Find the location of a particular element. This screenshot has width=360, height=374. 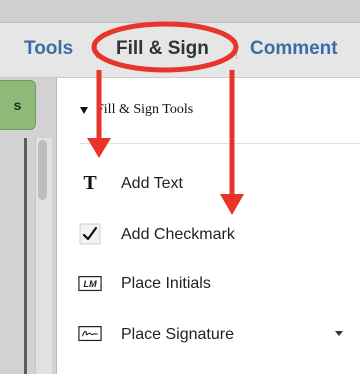

tab-fill-and-sign: Fill & Sign is located at coordinates (162, 49).